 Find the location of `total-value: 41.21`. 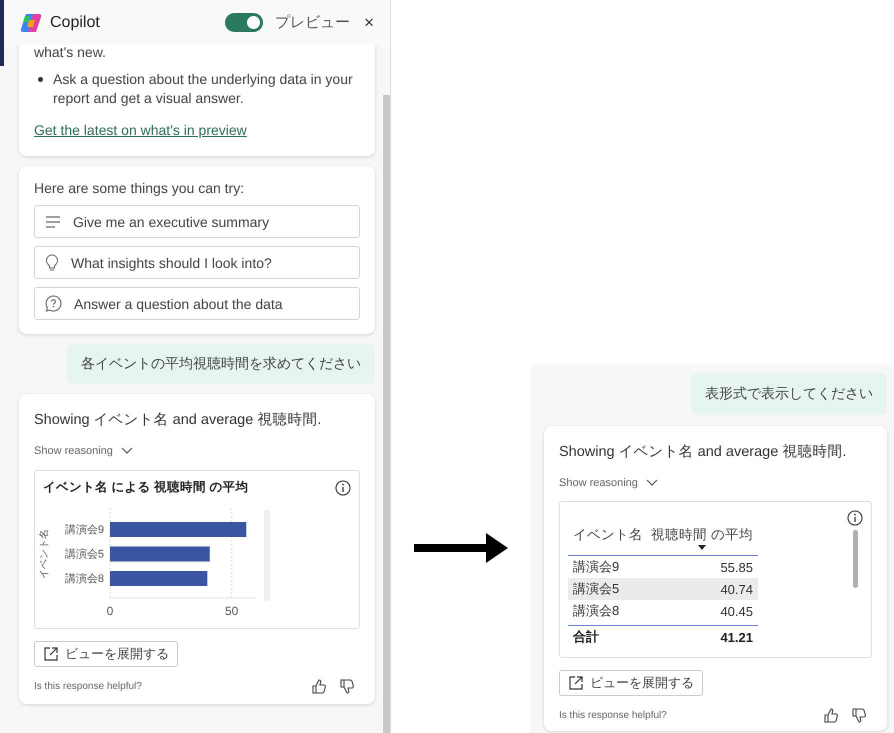

total-value: 41.21 is located at coordinates (736, 637).